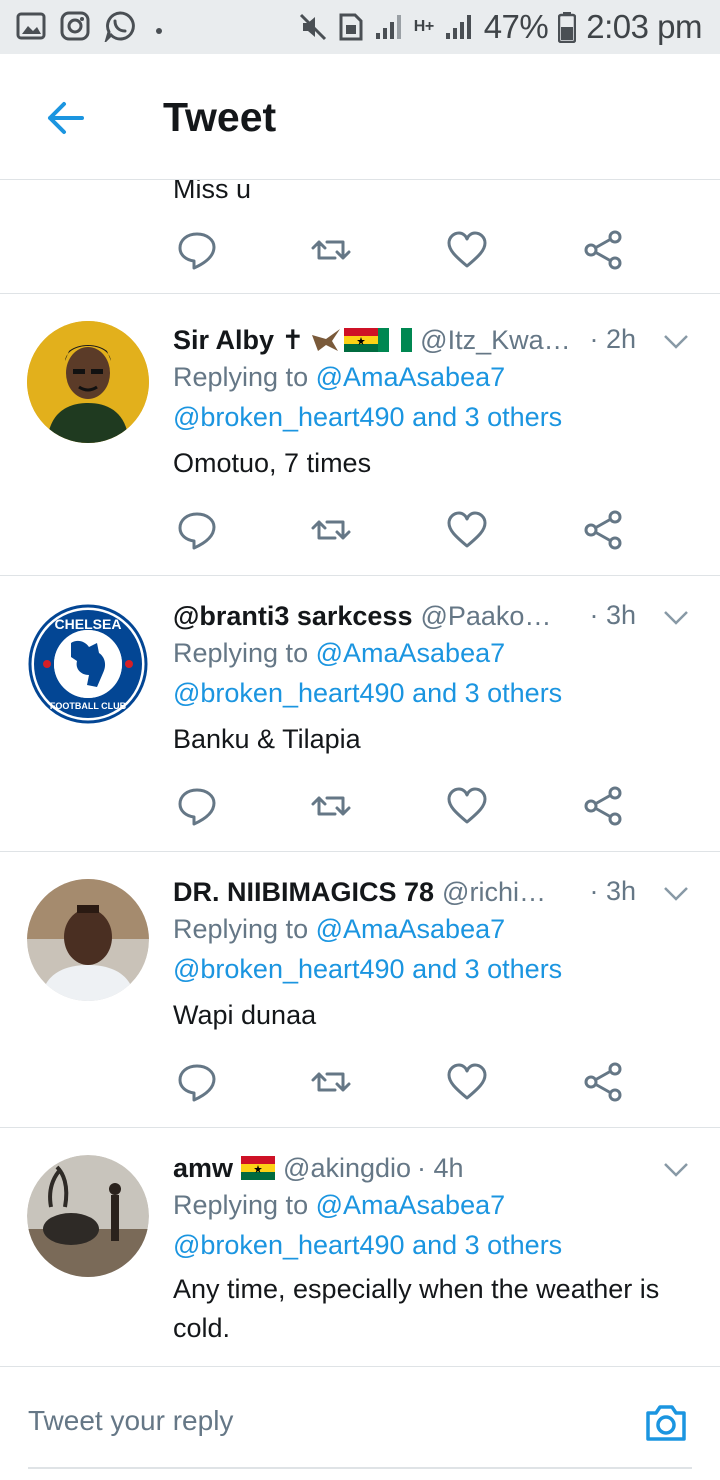  What do you see at coordinates (644, 26) in the screenshot?
I see `clock: 2:03 pm` at bounding box center [644, 26].